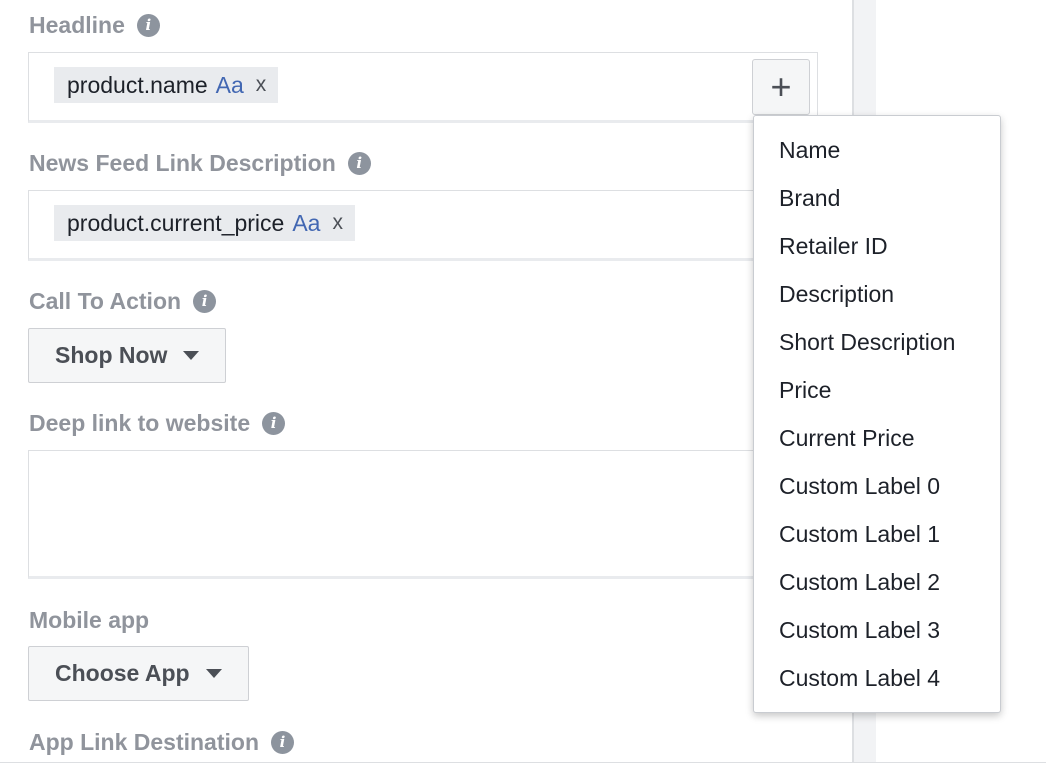 This screenshot has width=1046, height=772. I want to click on call-to-action-value: Shop Now, so click(111, 355).